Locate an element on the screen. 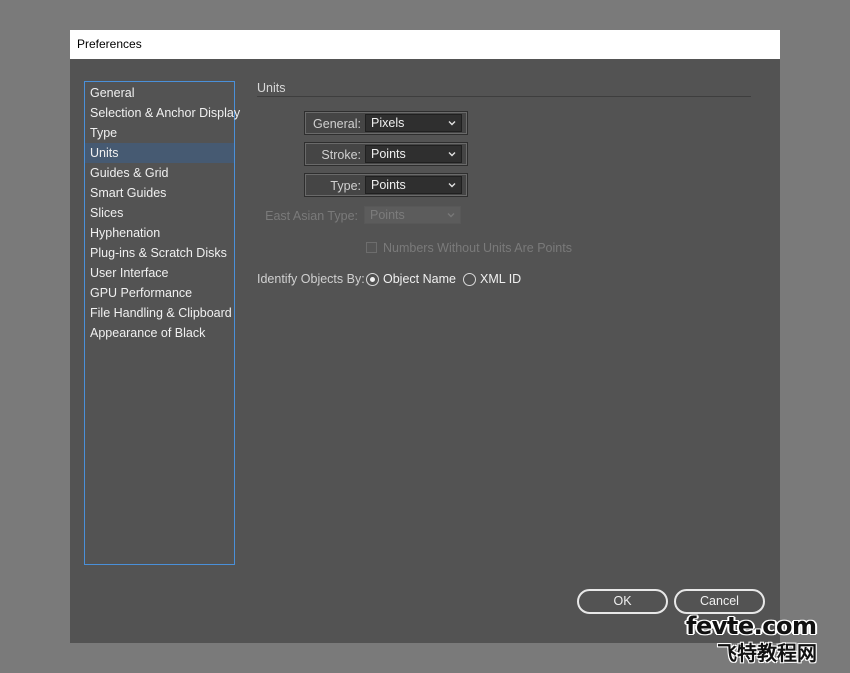  sidebar-item-units: Units is located at coordinates (159, 153).